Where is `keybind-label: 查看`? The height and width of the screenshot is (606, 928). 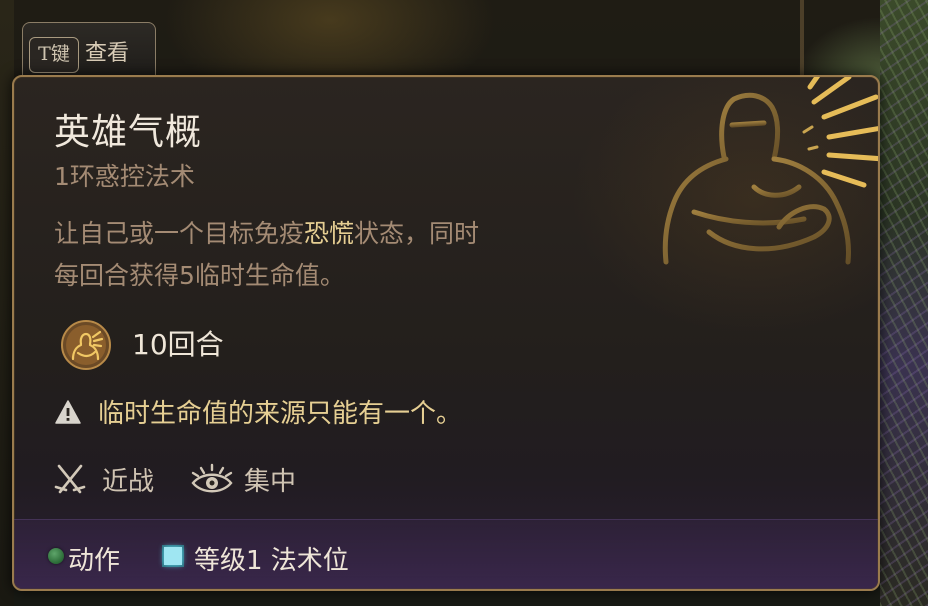
keybind-label: 查看 is located at coordinates (107, 53).